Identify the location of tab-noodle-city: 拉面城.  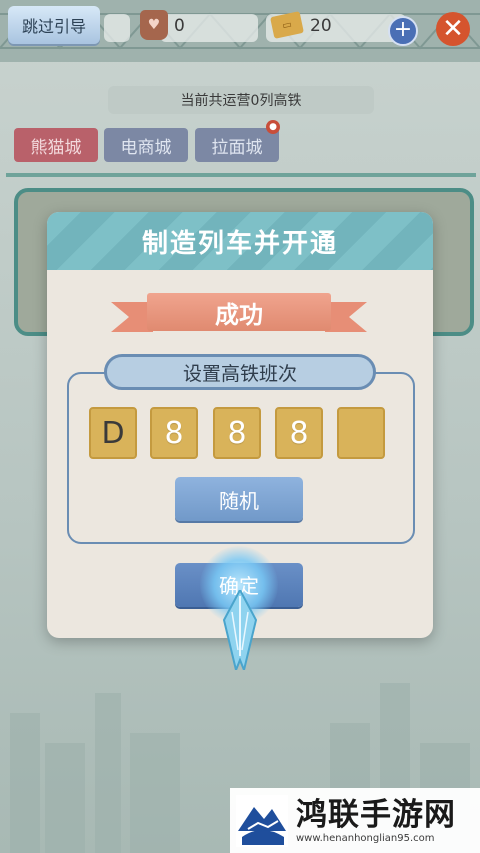
(237, 145).